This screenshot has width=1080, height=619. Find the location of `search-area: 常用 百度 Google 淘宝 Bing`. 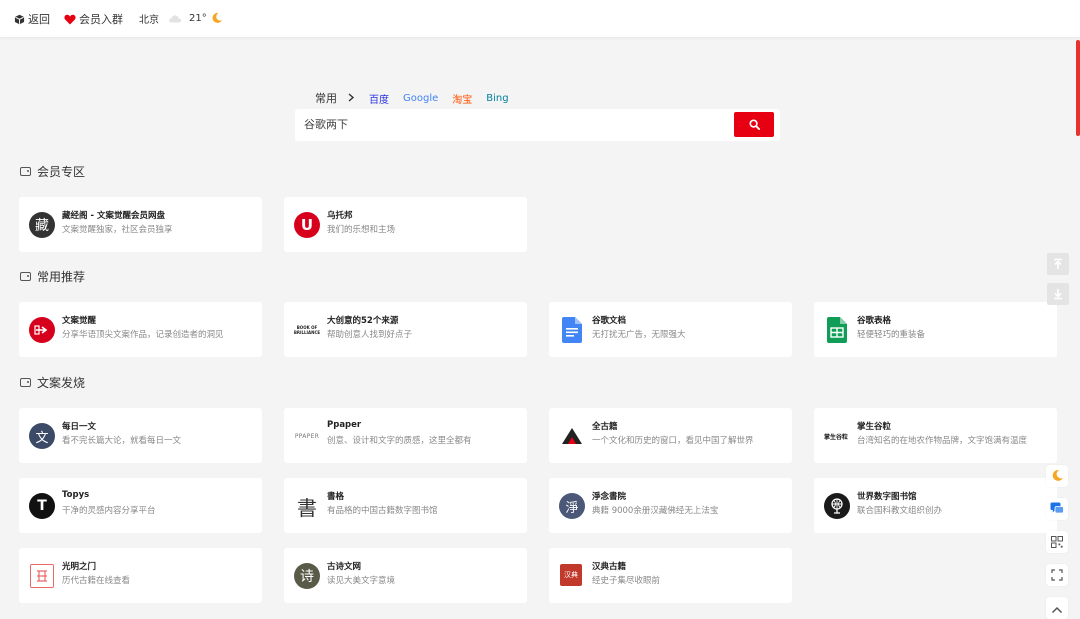

search-area: 常用 百度 Google 淘宝 Bing is located at coordinates (537, 114).